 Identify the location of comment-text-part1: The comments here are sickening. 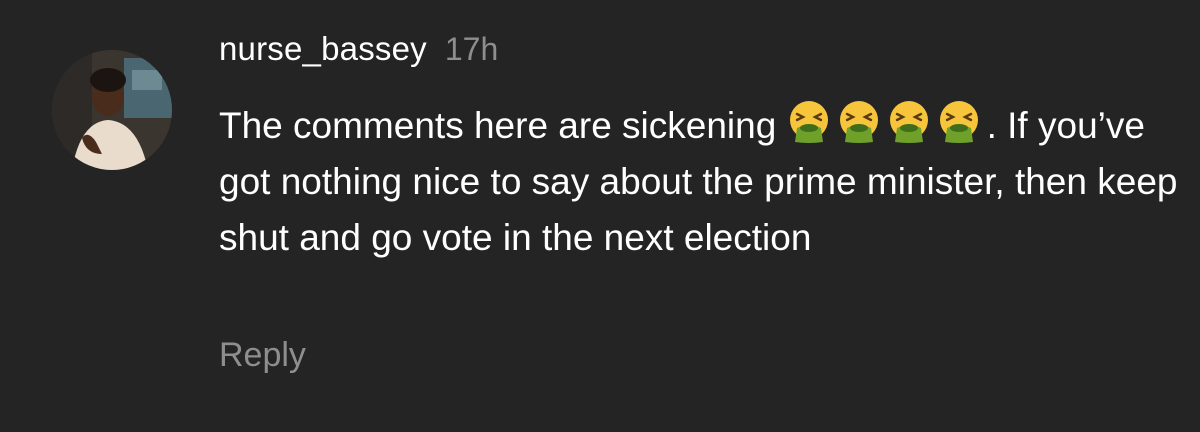
(503, 125).